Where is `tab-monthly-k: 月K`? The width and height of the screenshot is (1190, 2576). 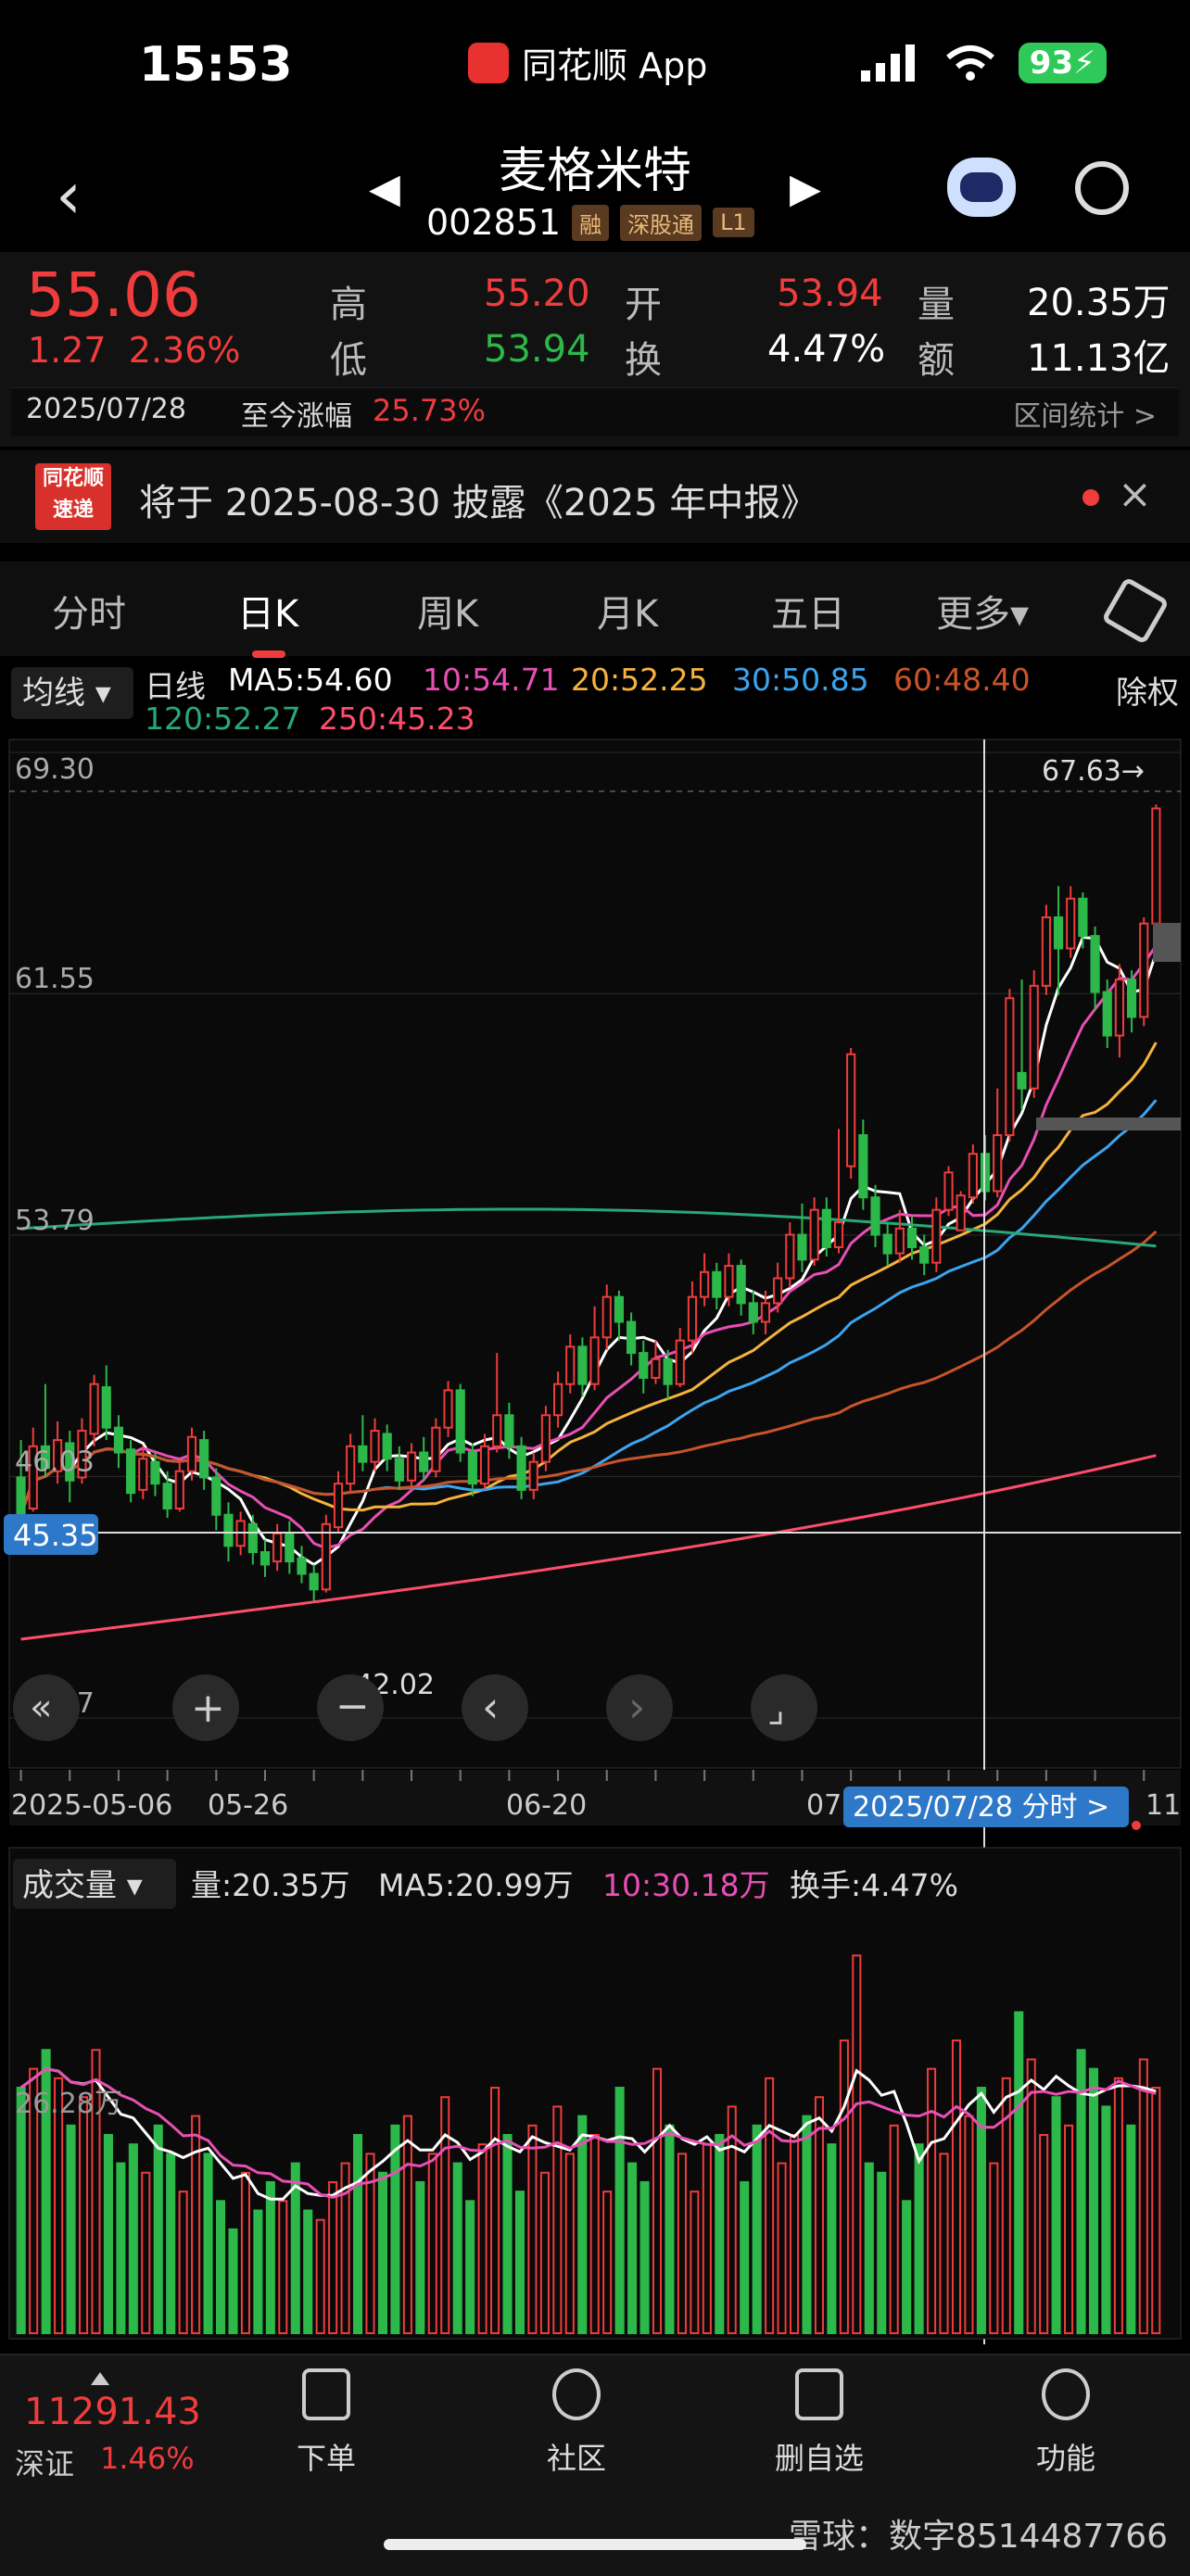
tab-monthly-k: 月K is located at coordinates (627, 611).